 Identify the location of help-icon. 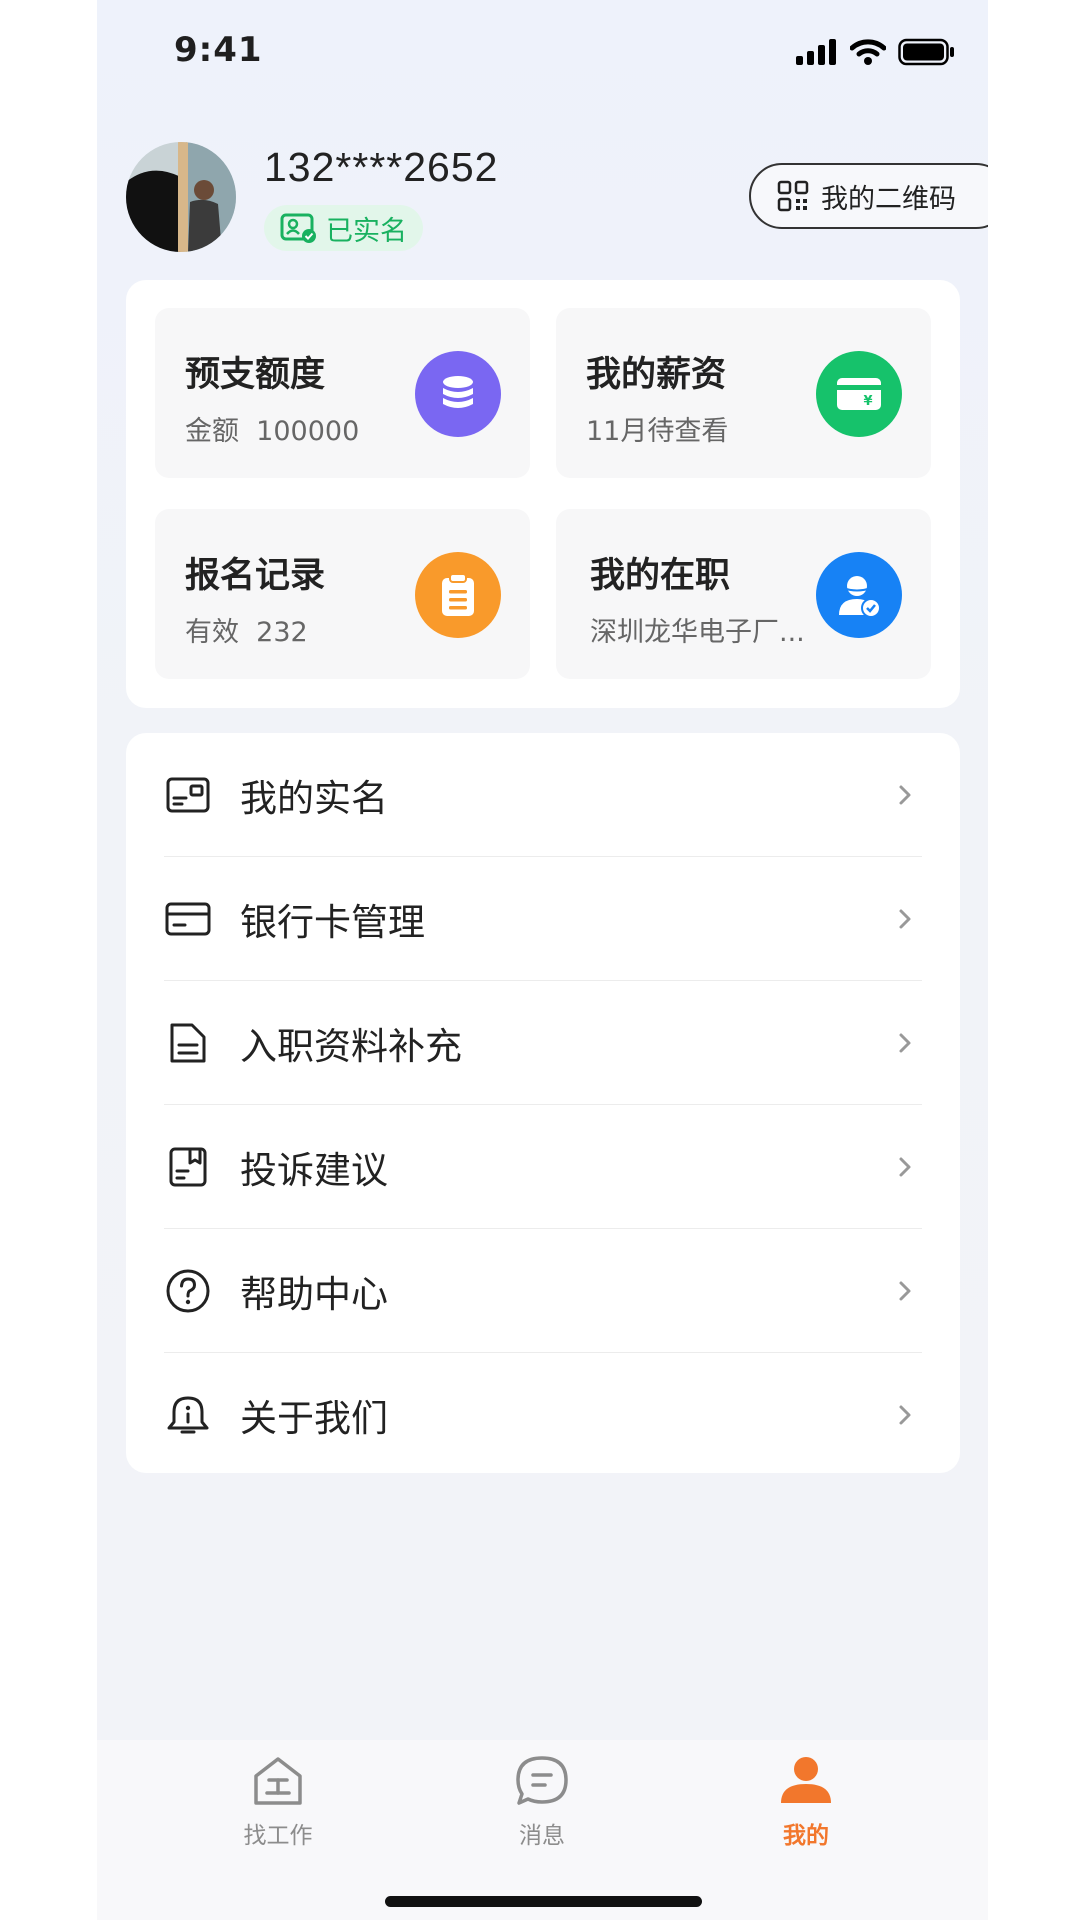
(188, 1291).